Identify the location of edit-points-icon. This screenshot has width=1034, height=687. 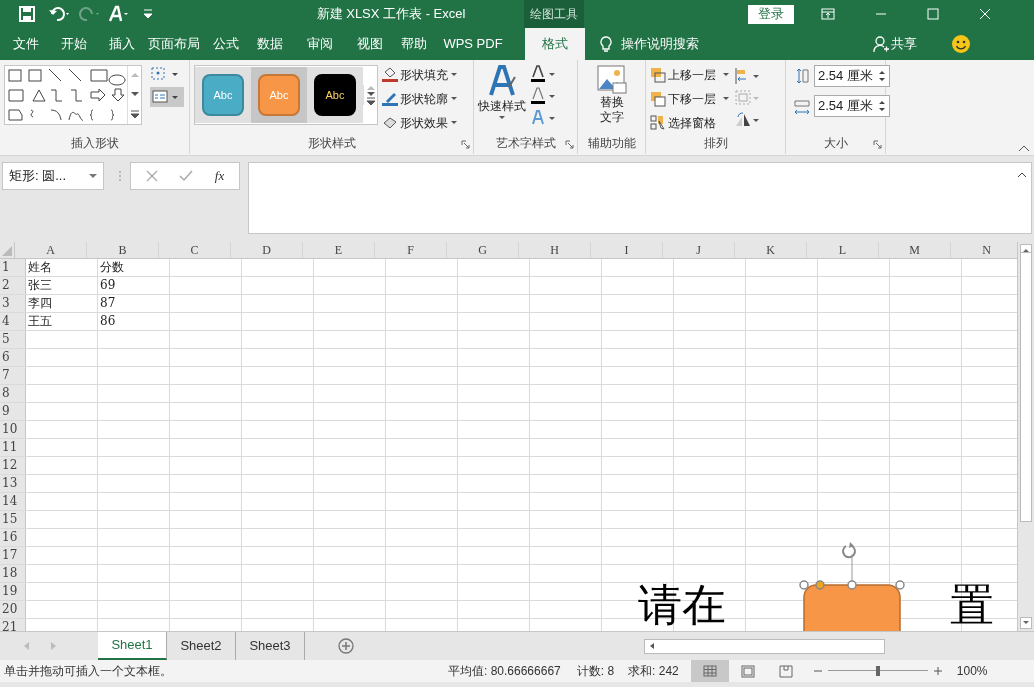
(165, 74).